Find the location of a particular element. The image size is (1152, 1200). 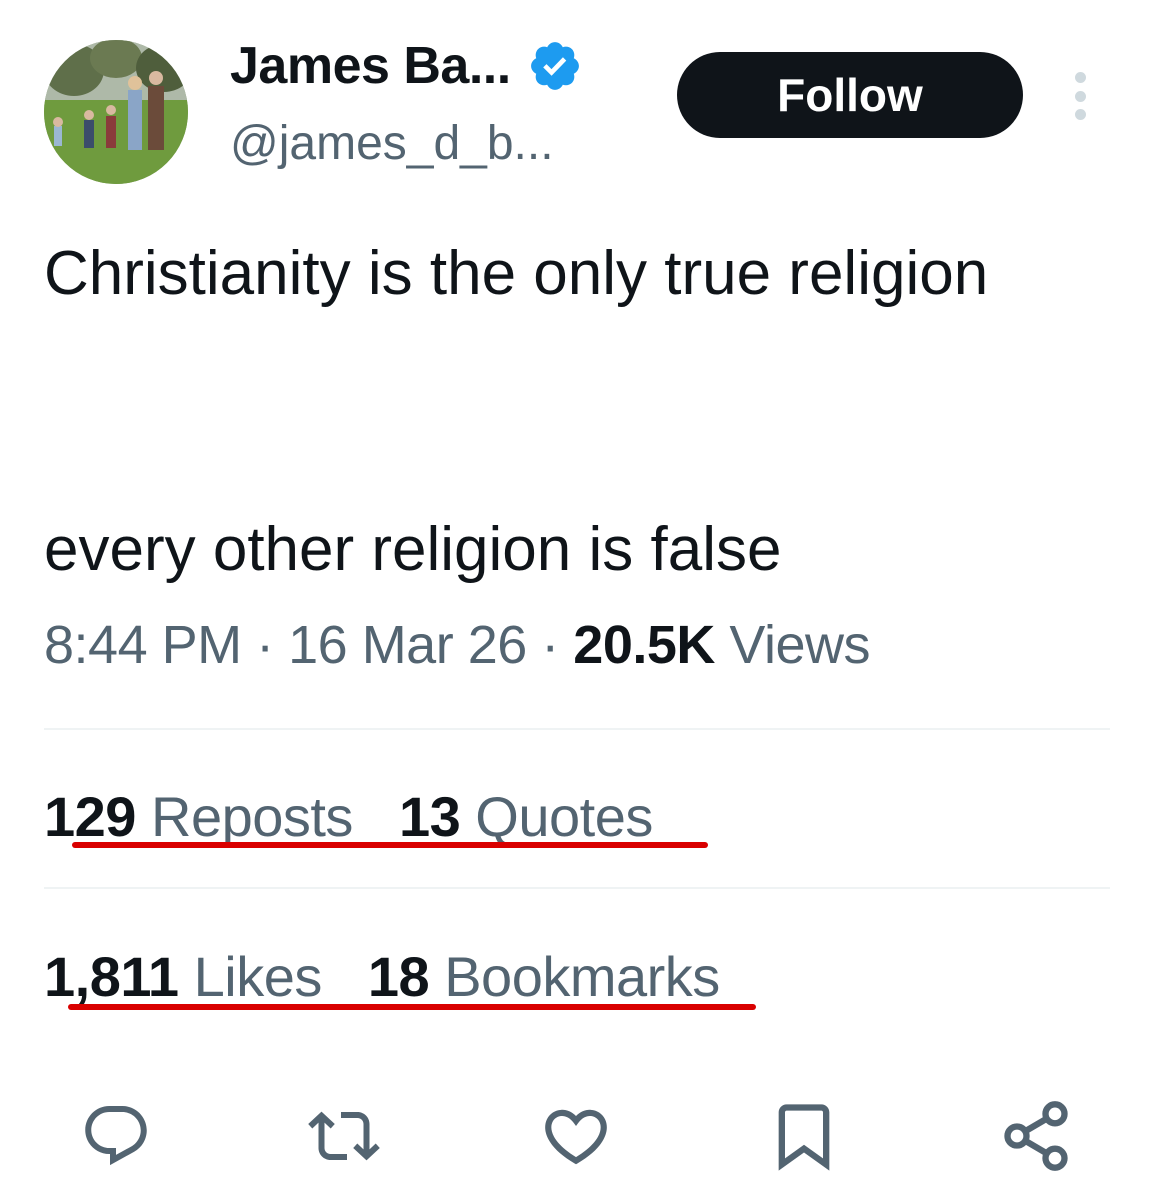

bookmark-icon is located at coordinates (804, 1137).